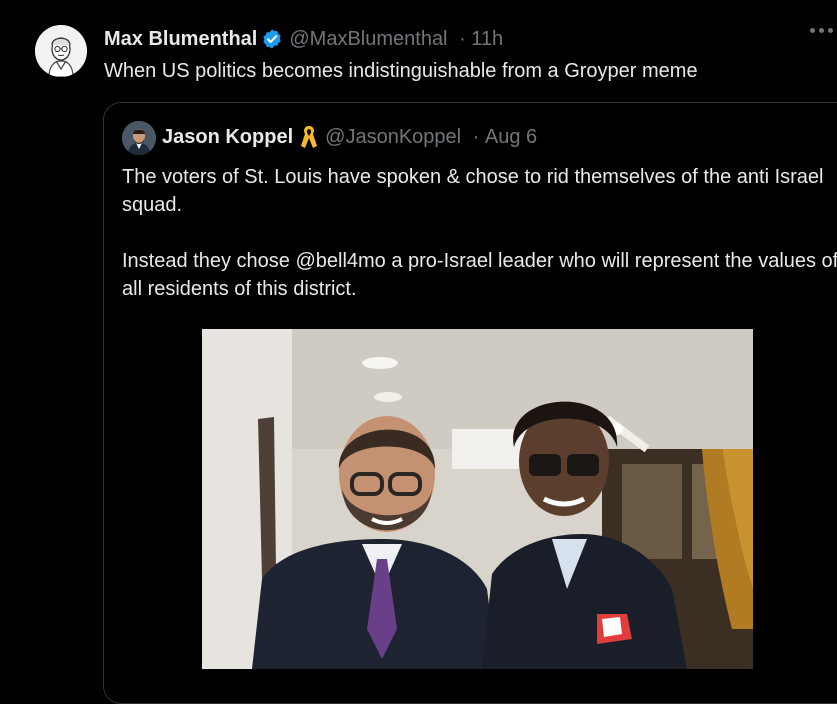  Describe the element at coordinates (309, 137) in the screenshot. I see `yellow-ribbon-icon` at that location.